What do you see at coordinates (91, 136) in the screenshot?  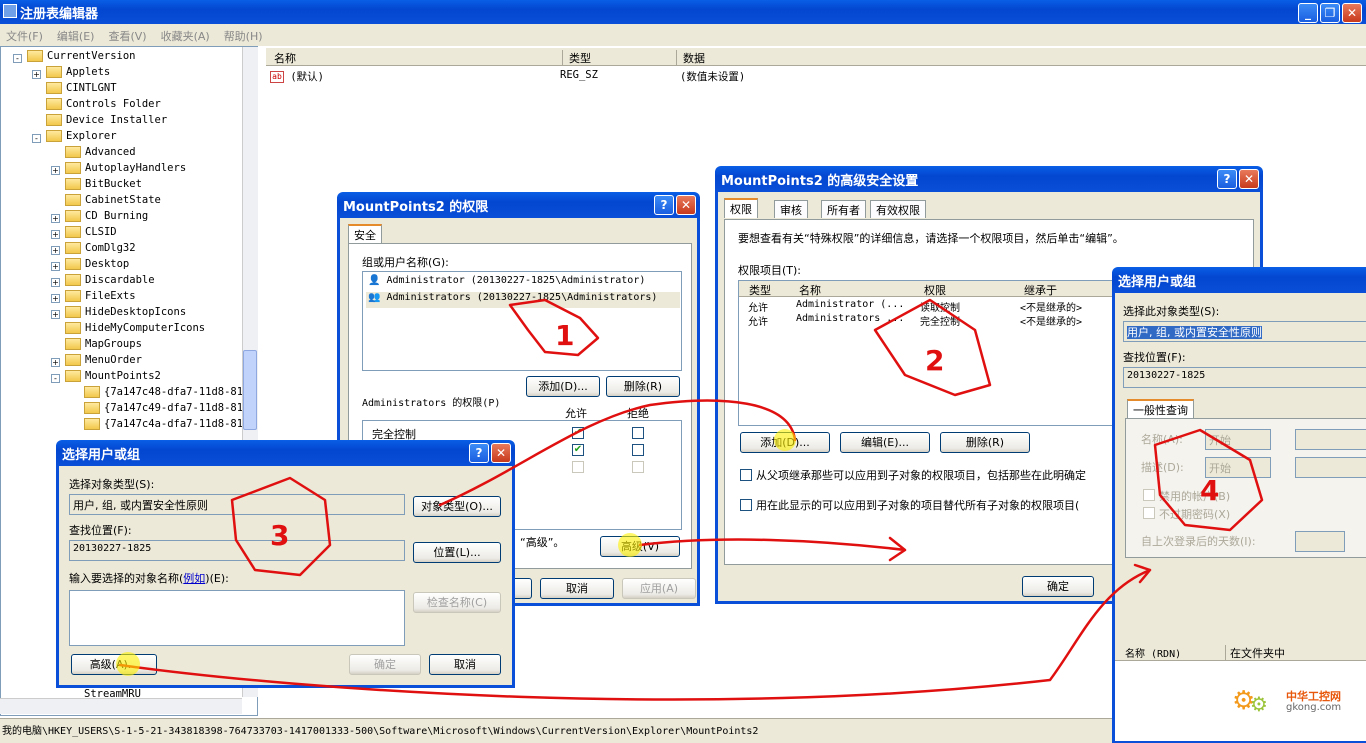 I see `tree-item-label: Explorer` at bounding box center [91, 136].